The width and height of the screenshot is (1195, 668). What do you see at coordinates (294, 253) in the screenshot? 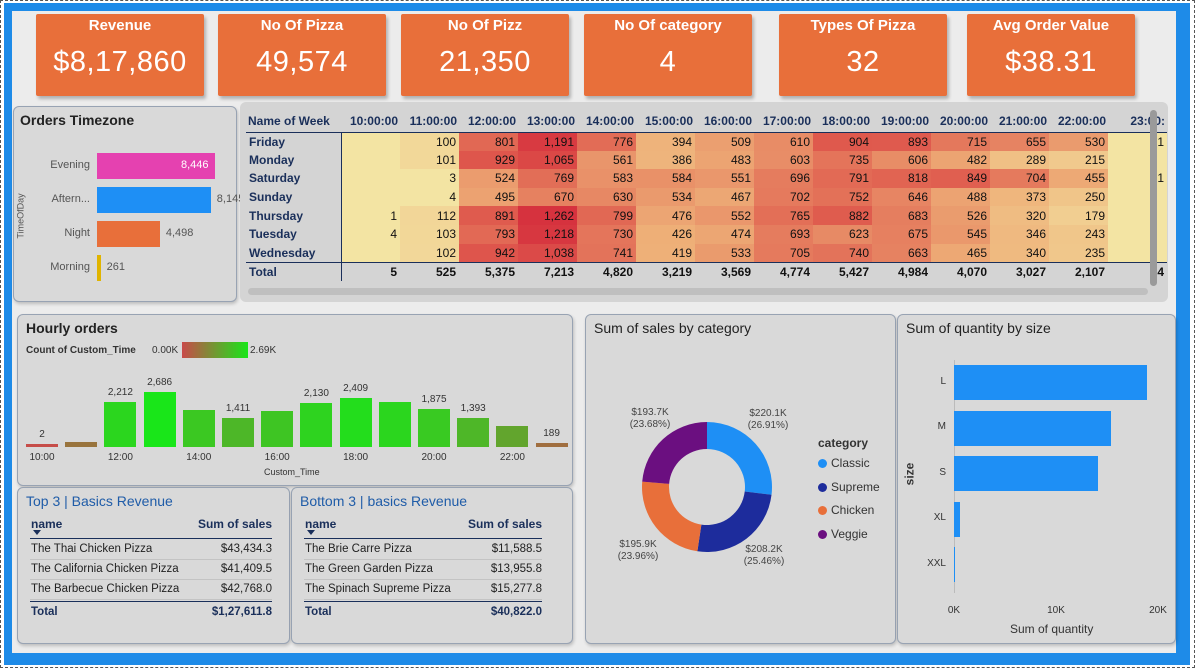
I see `matrix-row-header: Wednesday` at bounding box center [294, 253].